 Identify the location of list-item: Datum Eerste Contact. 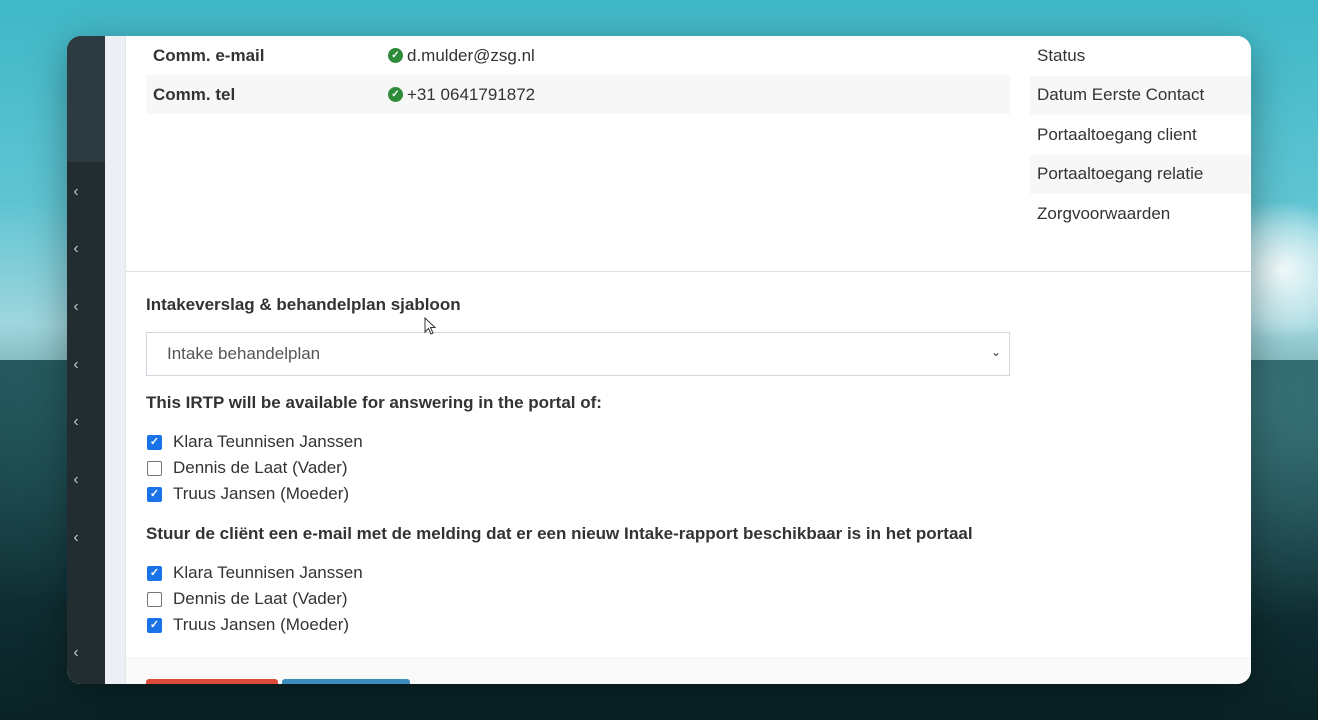
(1140, 95).